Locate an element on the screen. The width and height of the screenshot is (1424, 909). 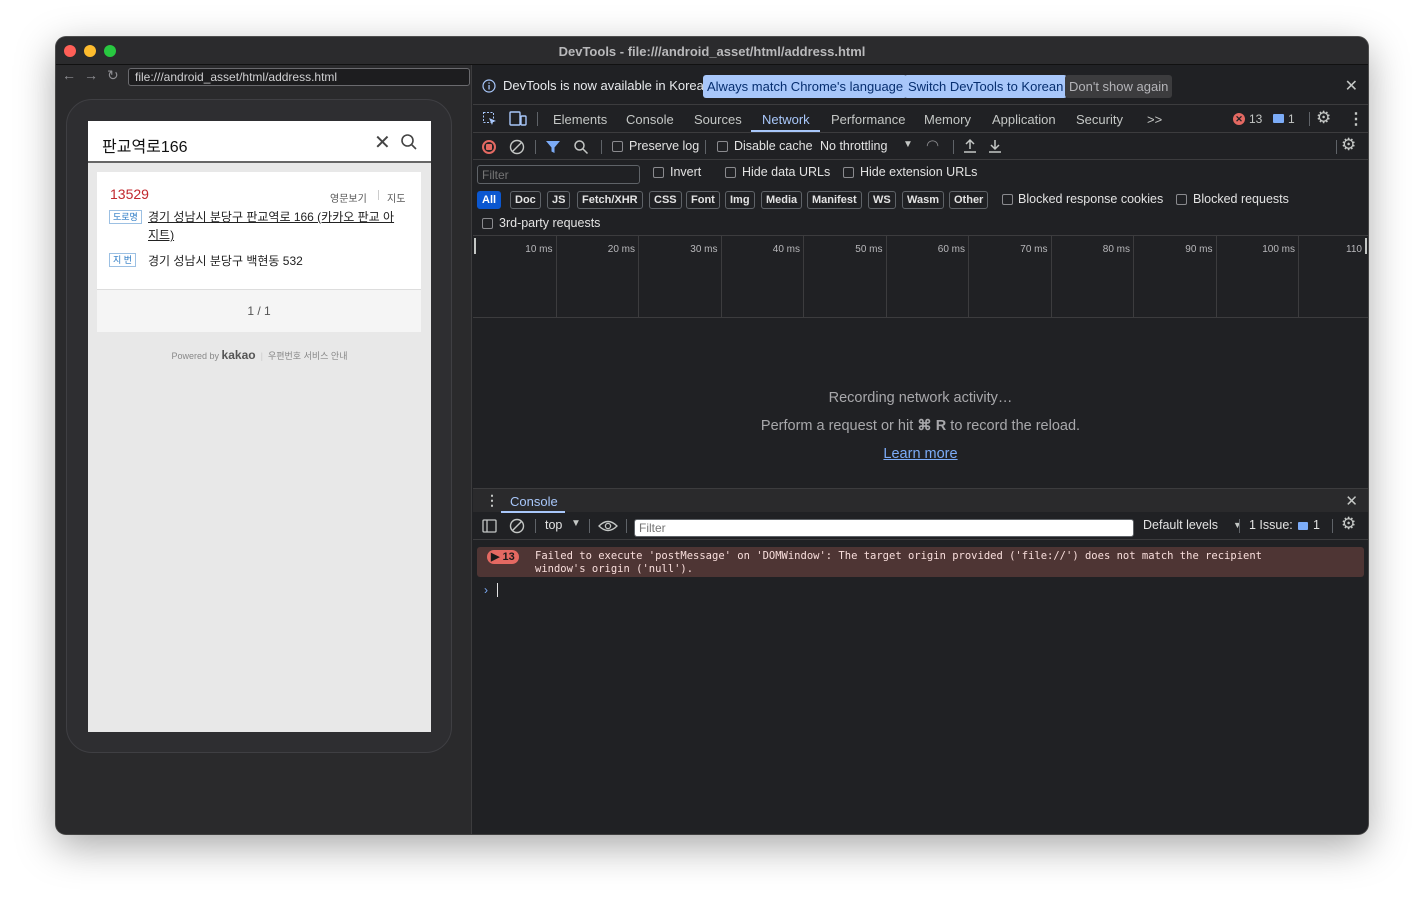
throttling-select: No throttling is located at coordinates (853, 146).